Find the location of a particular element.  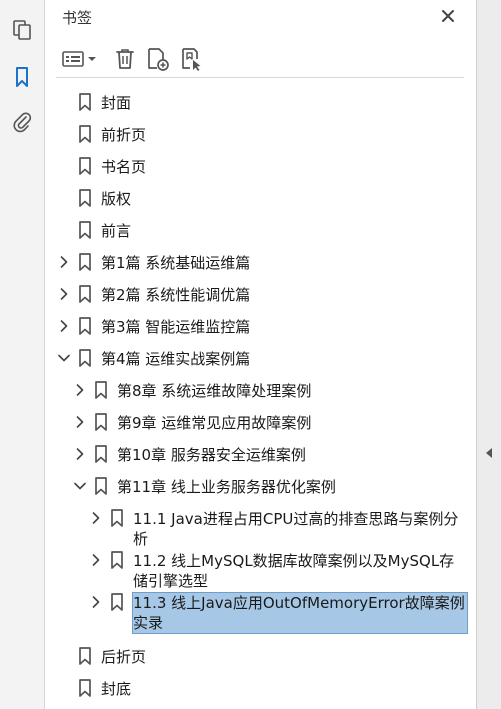

bookmark-label: 第8章 系统运维故障处理案例 is located at coordinates (214, 391).